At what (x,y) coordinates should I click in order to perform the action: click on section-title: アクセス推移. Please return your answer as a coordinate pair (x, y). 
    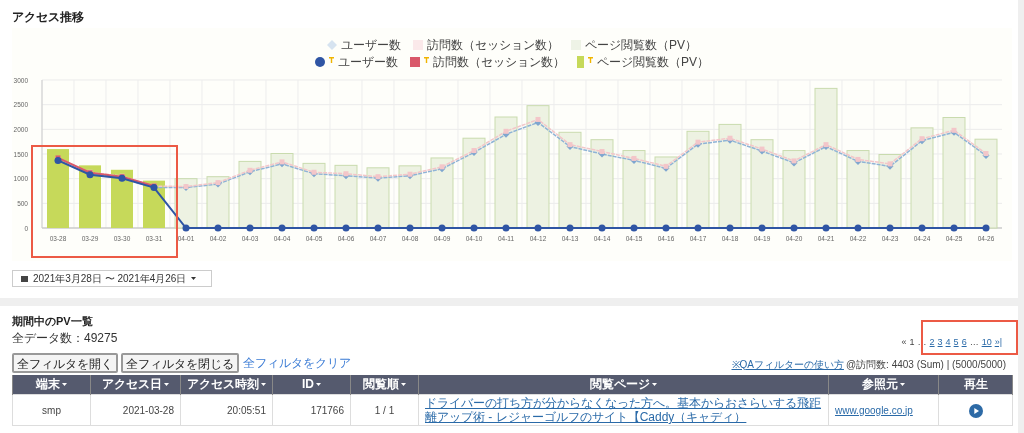
    Looking at the image, I should click on (48, 17).